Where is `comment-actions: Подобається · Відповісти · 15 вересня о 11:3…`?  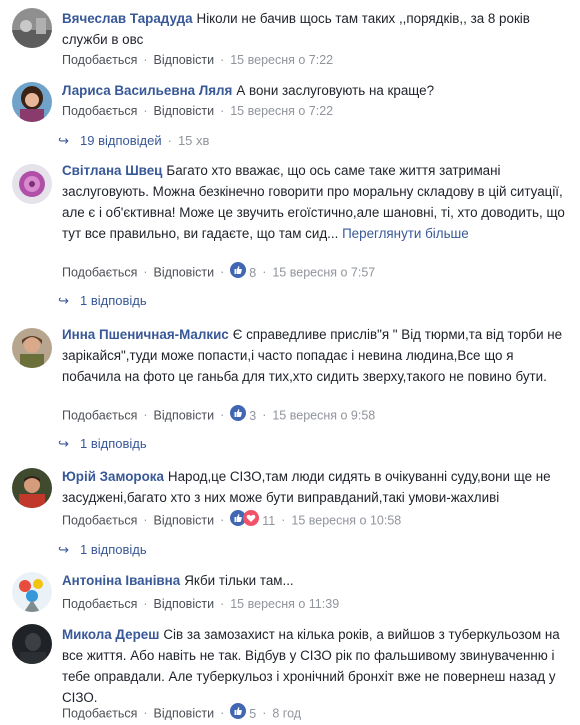
comment-actions: Подобається · Відповісти · 15 вересня о 11:3… is located at coordinates (201, 604).